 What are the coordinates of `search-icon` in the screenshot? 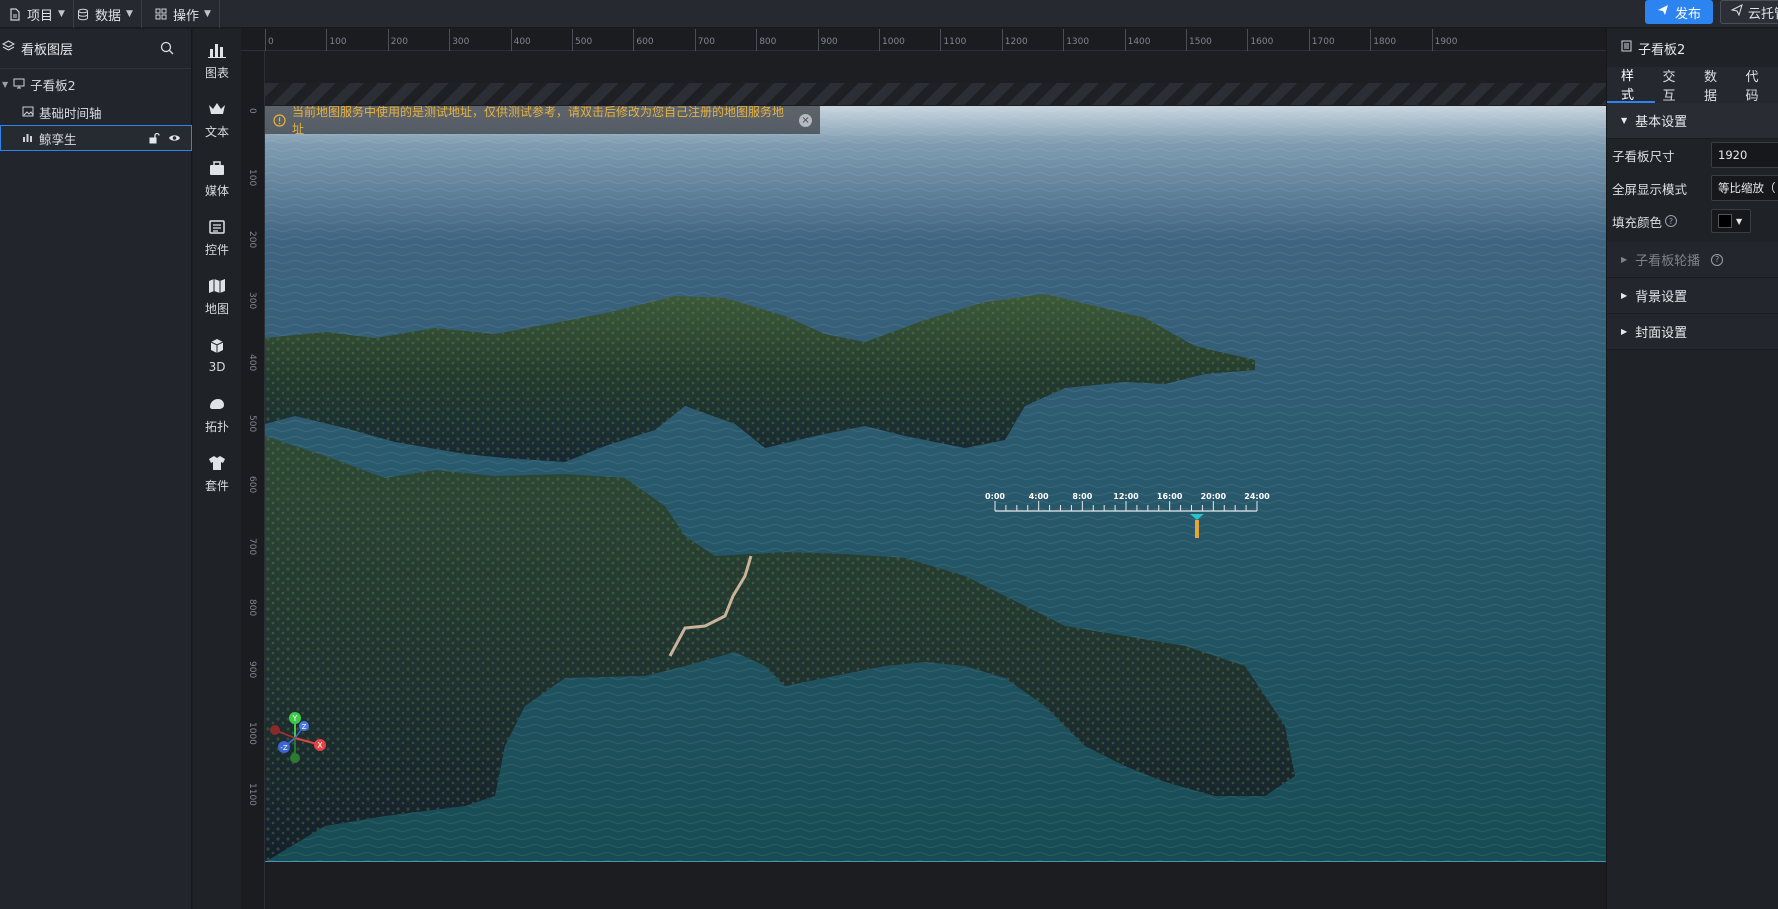 It's located at (167, 50).